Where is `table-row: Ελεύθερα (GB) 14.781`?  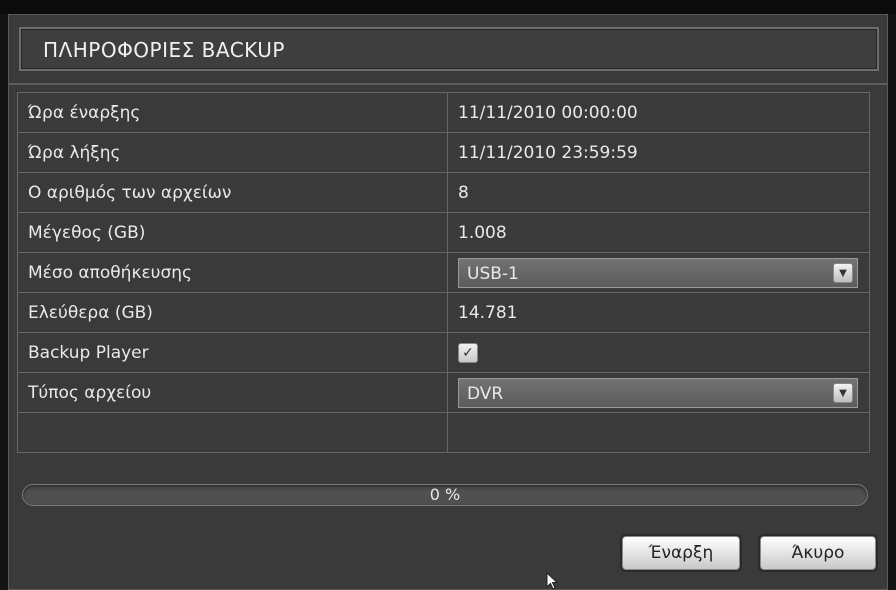 table-row: Ελεύθερα (GB) 14.781 is located at coordinates (443, 312).